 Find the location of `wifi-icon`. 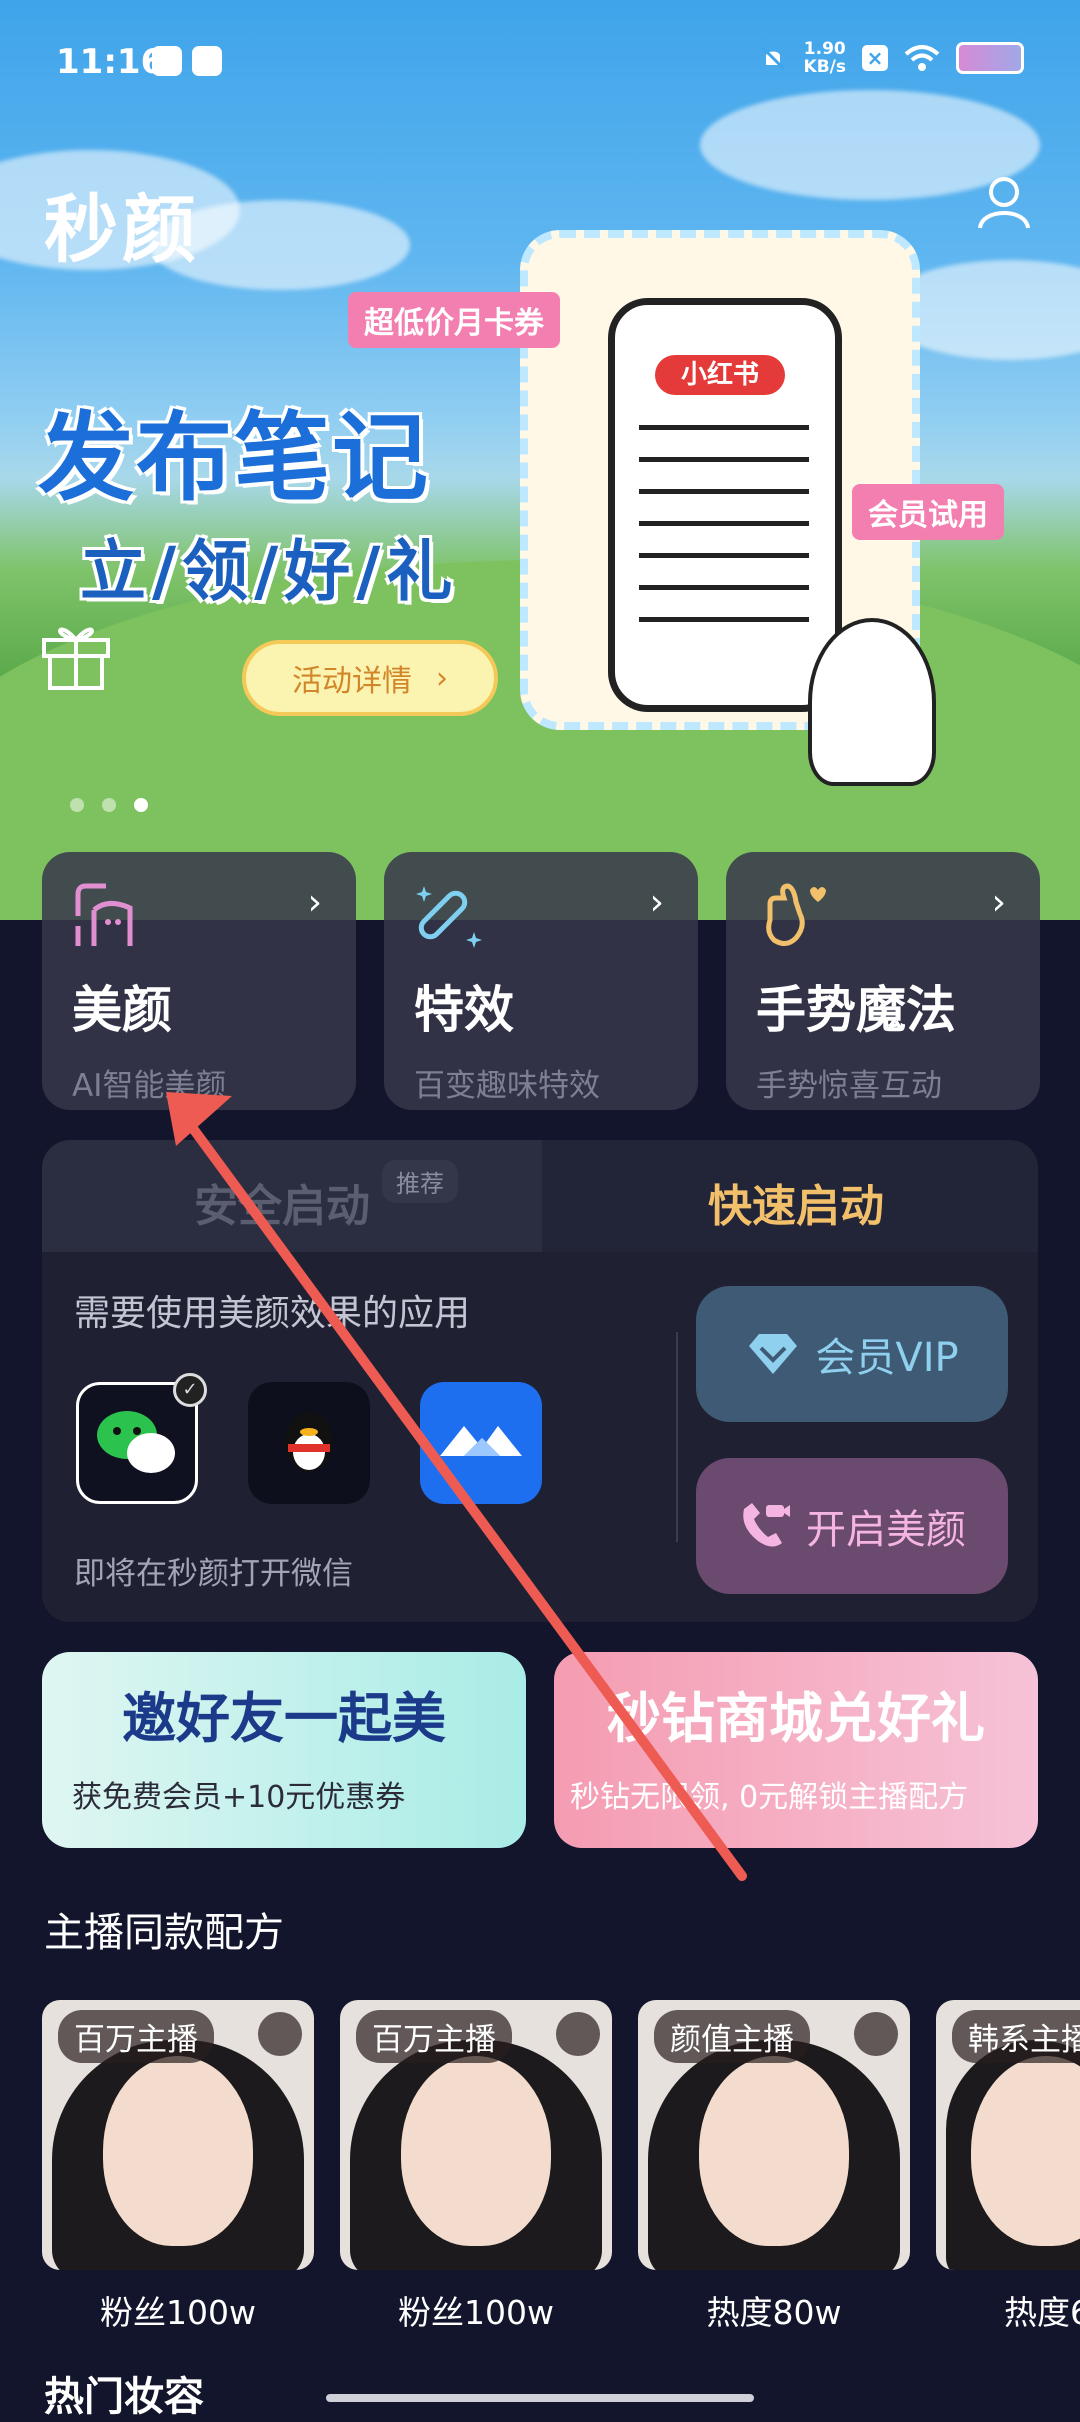

wifi-icon is located at coordinates (922, 58).